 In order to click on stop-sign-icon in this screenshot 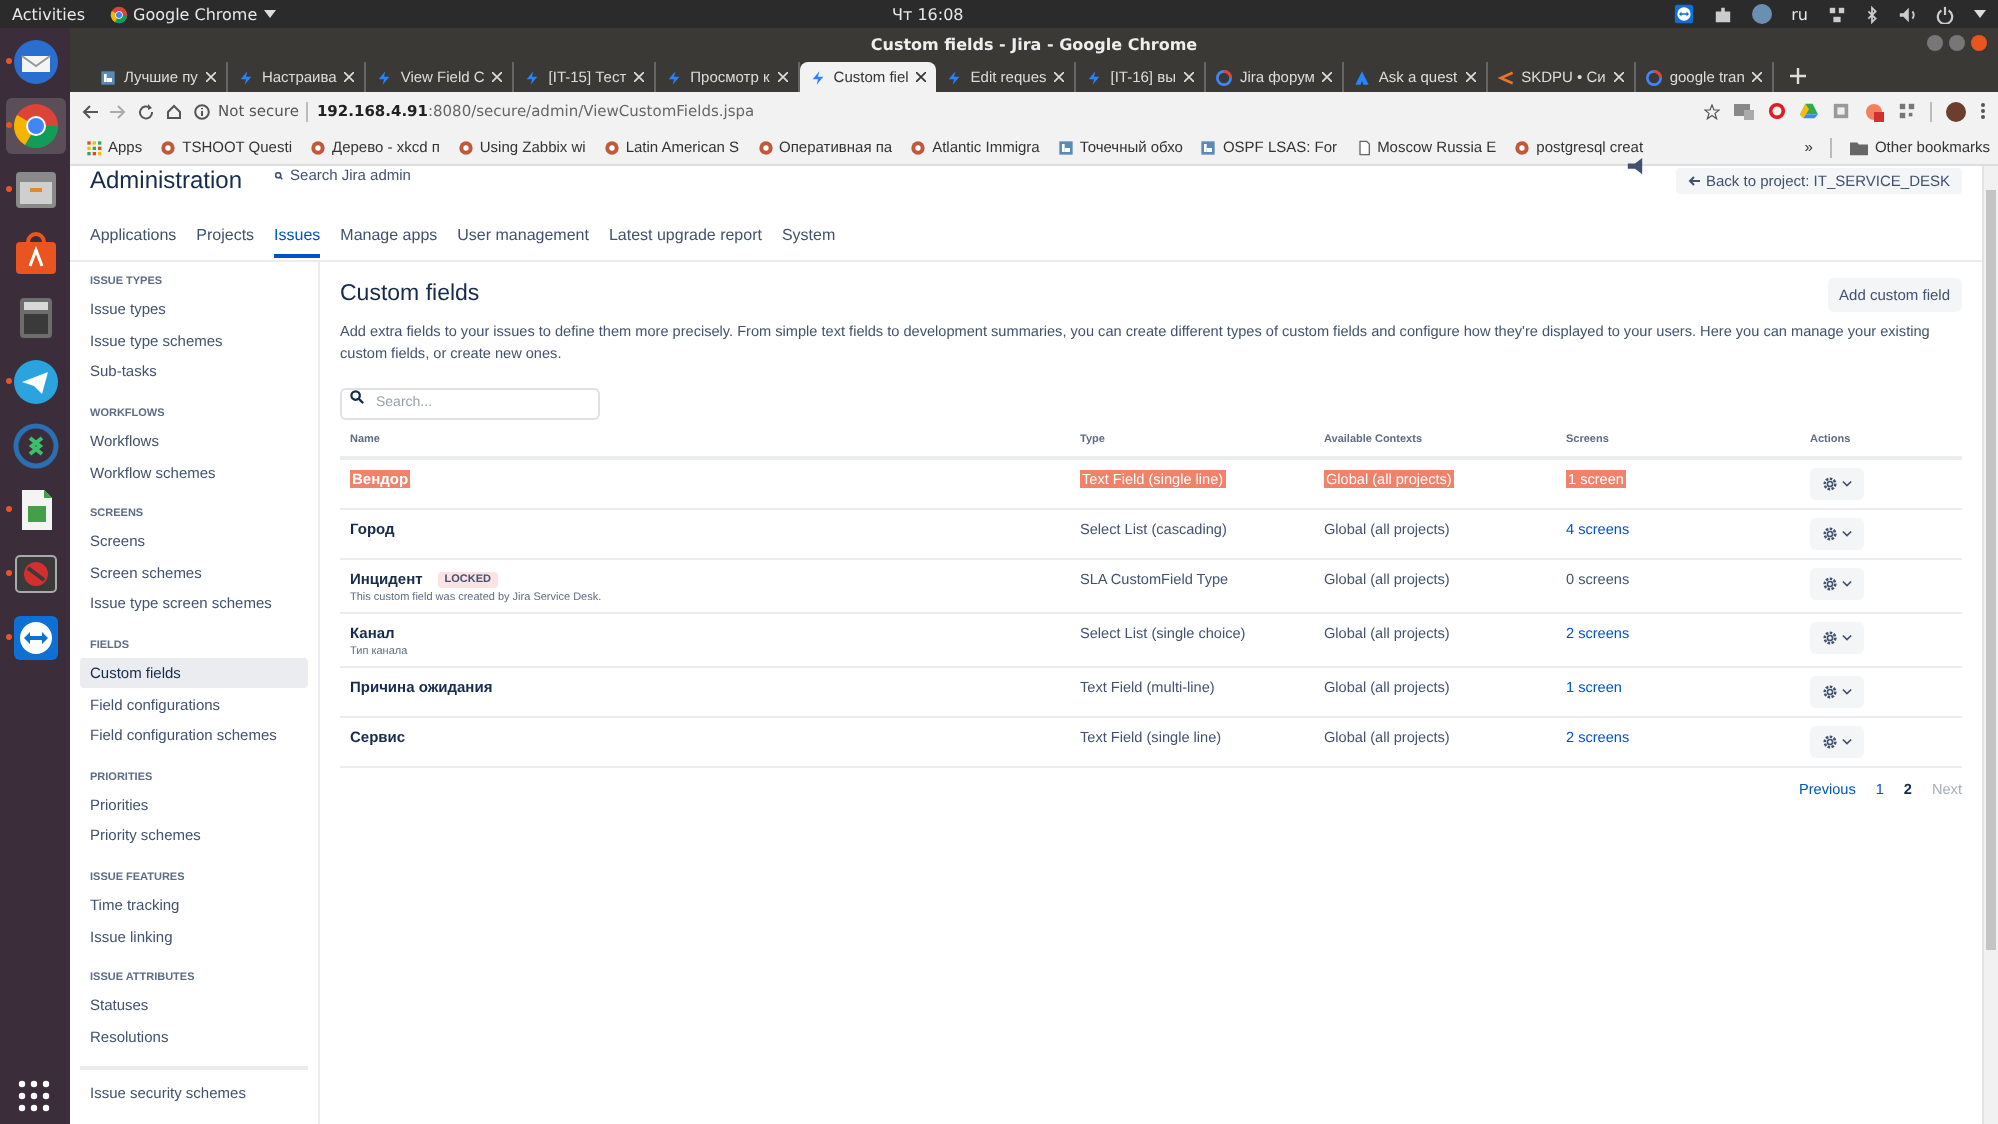, I will do `click(35, 574)`.